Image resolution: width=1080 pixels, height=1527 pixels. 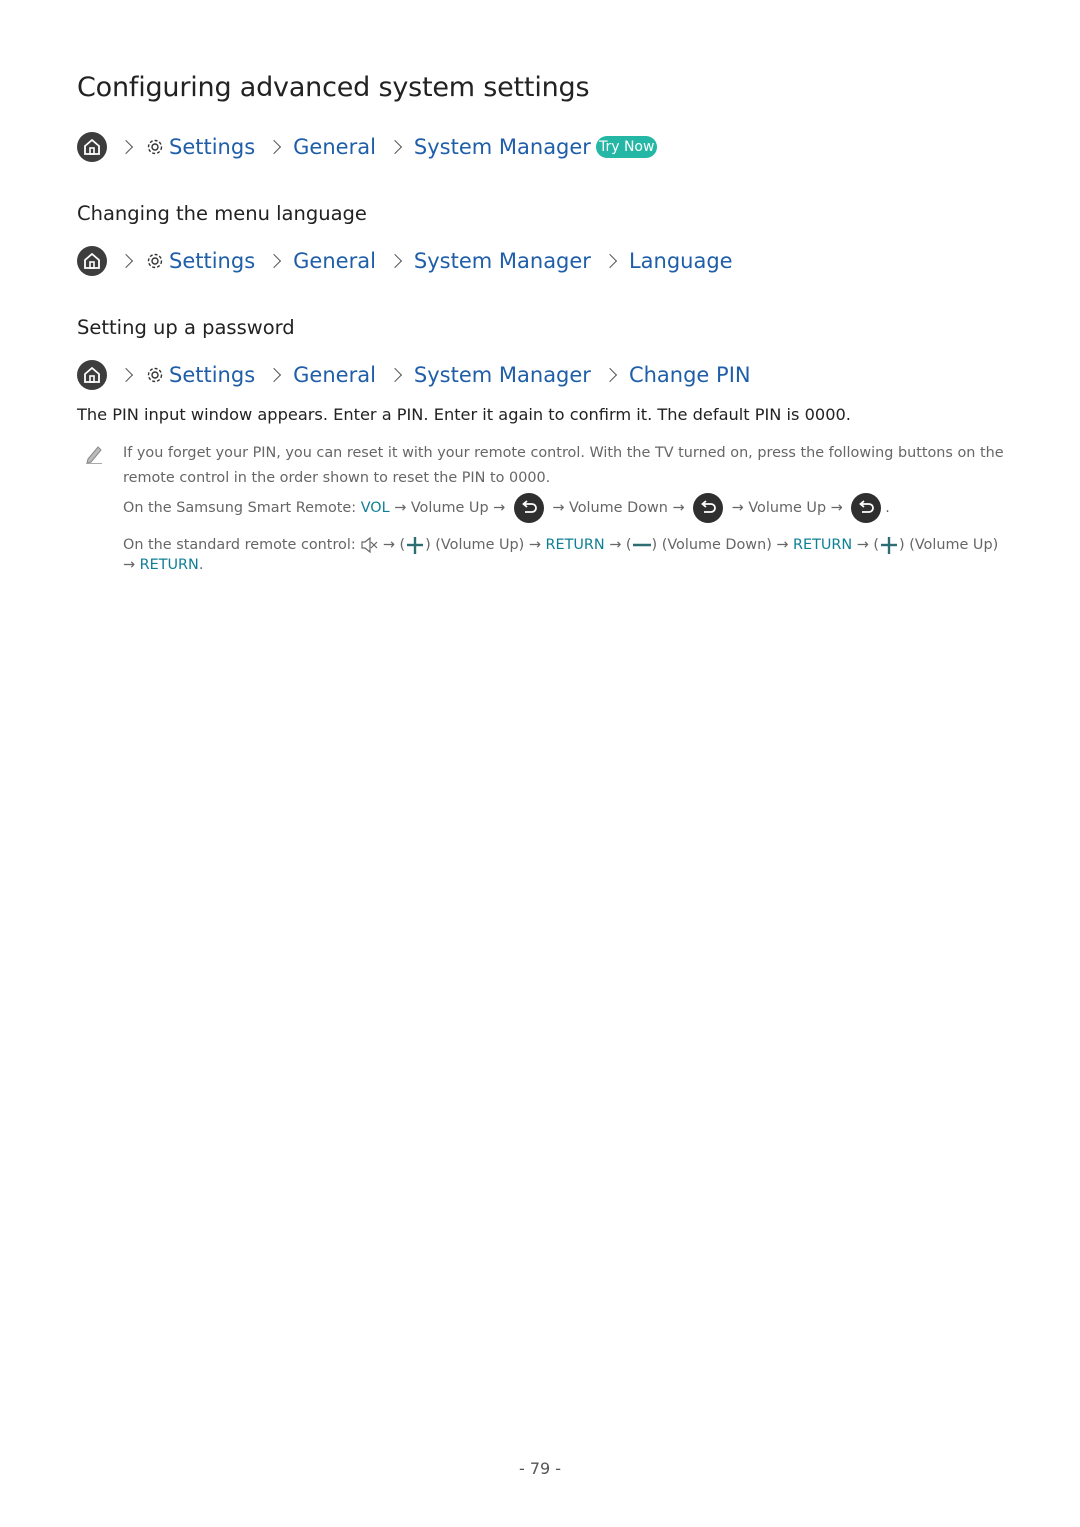 What do you see at coordinates (540, 1468) in the screenshot?
I see `page-number: - 79 -` at bounding box center [540, 1468].